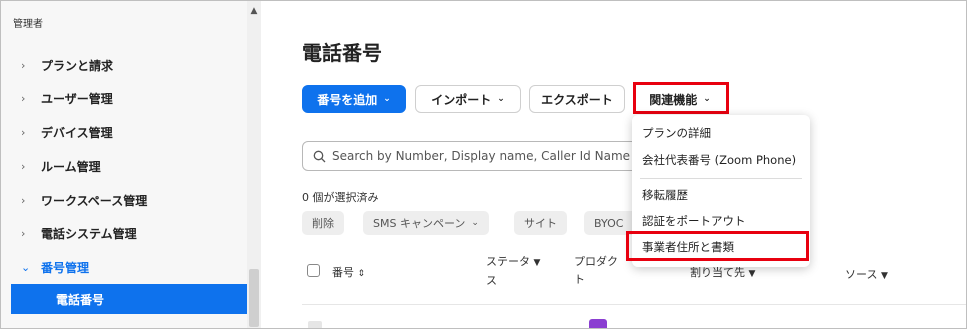  What do you see at coordinates (579, 279) in the screenshot?
I see `column-header-label: ト` at bounding box center [579, 279].